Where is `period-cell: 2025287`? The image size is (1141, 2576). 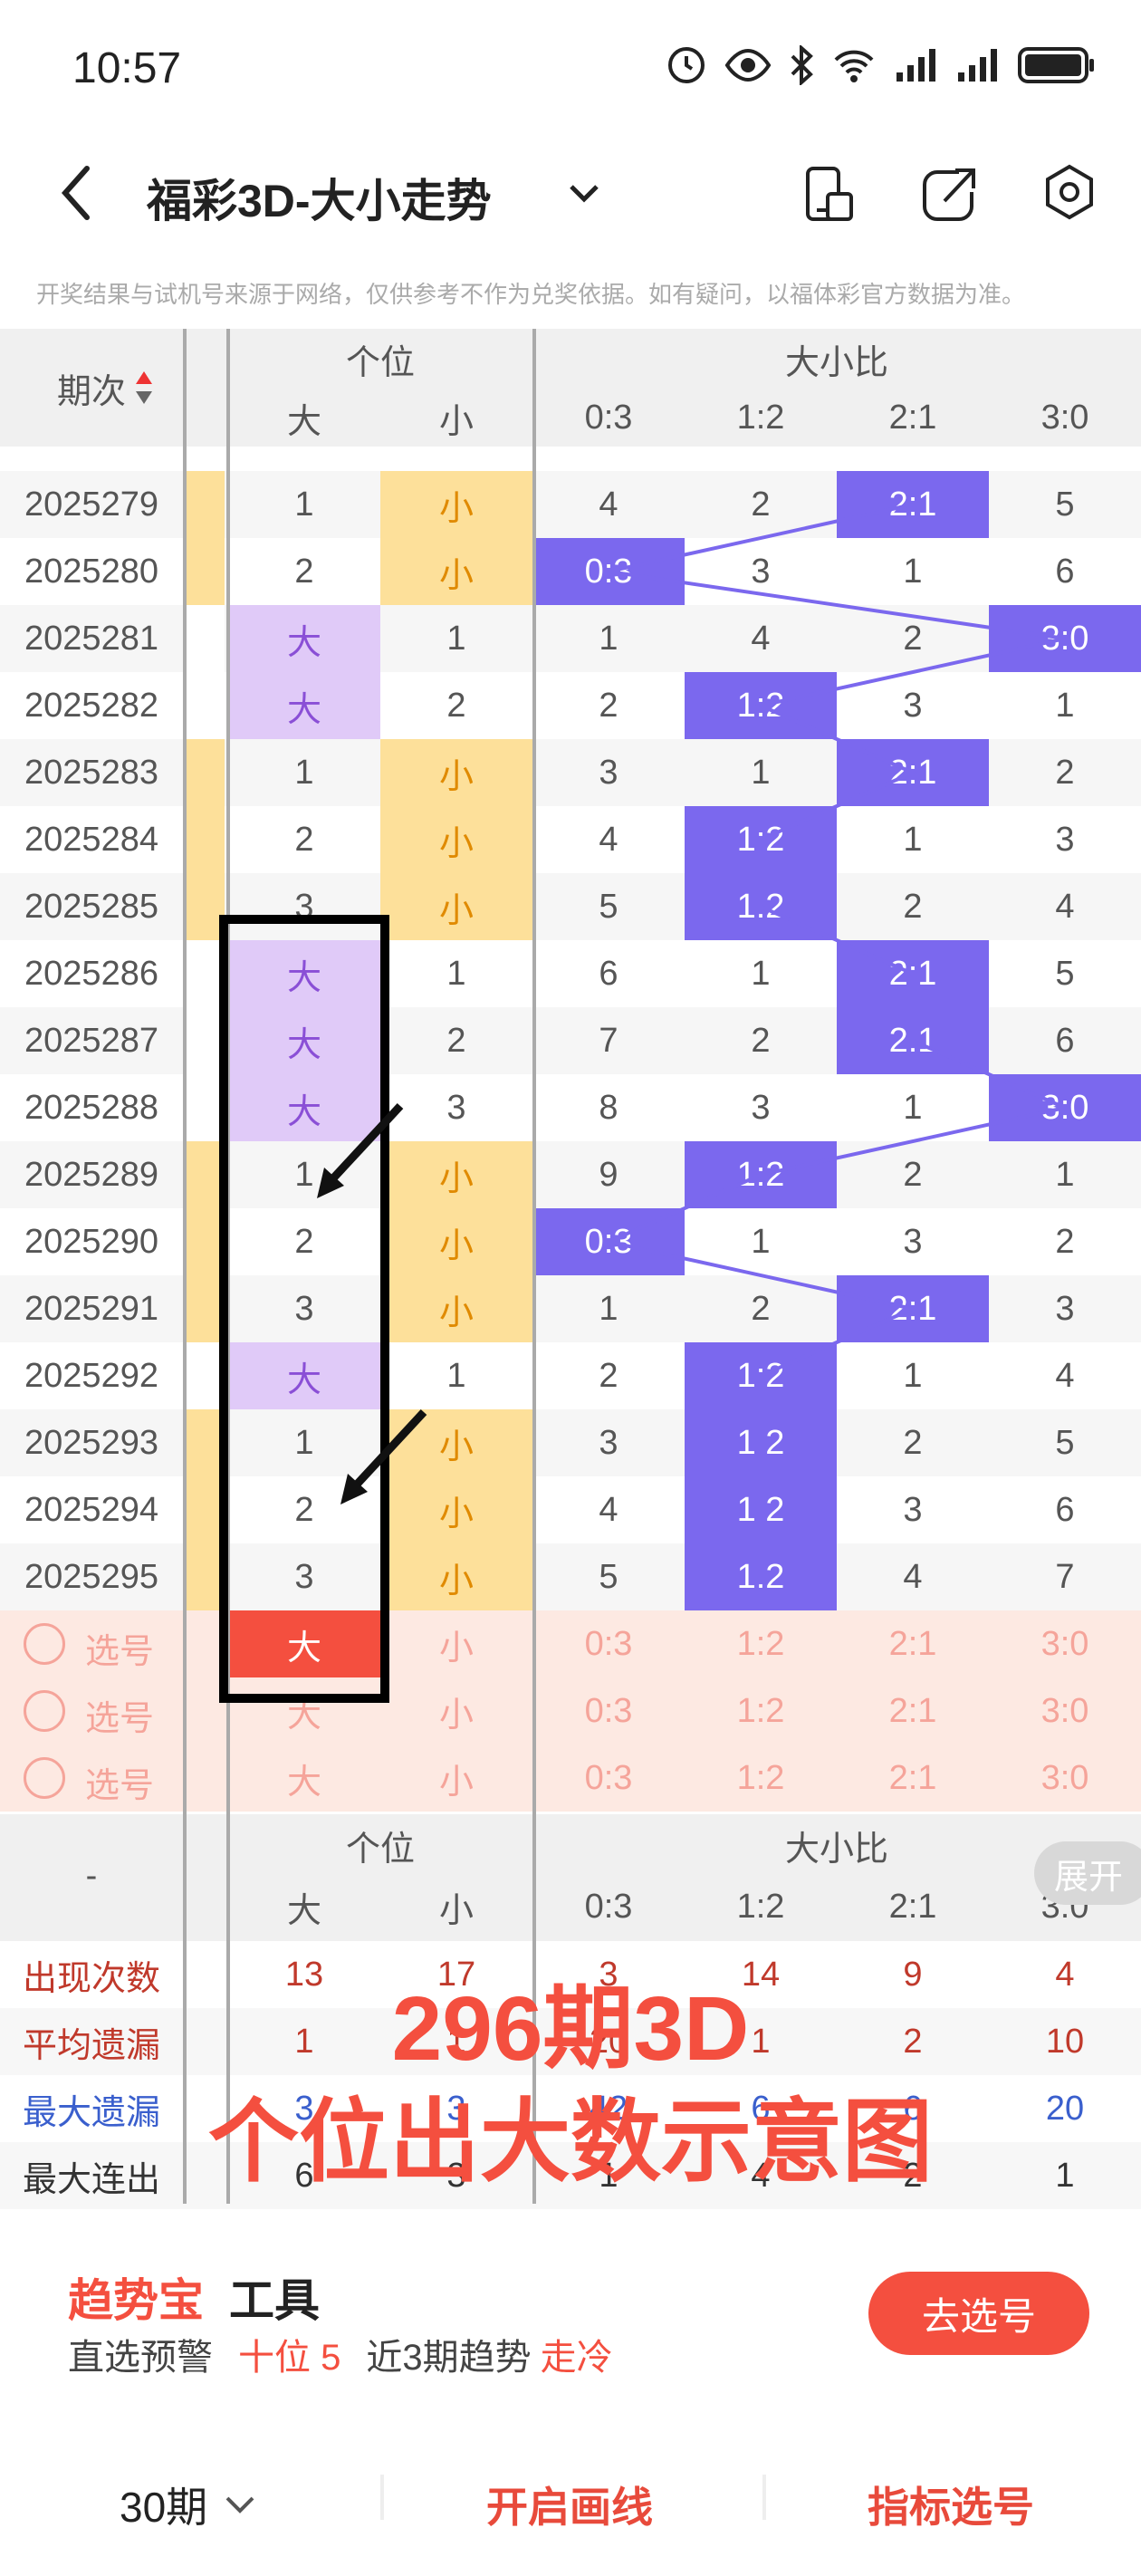
period-cell: 2025287 is located at coordinates (91, 1040).